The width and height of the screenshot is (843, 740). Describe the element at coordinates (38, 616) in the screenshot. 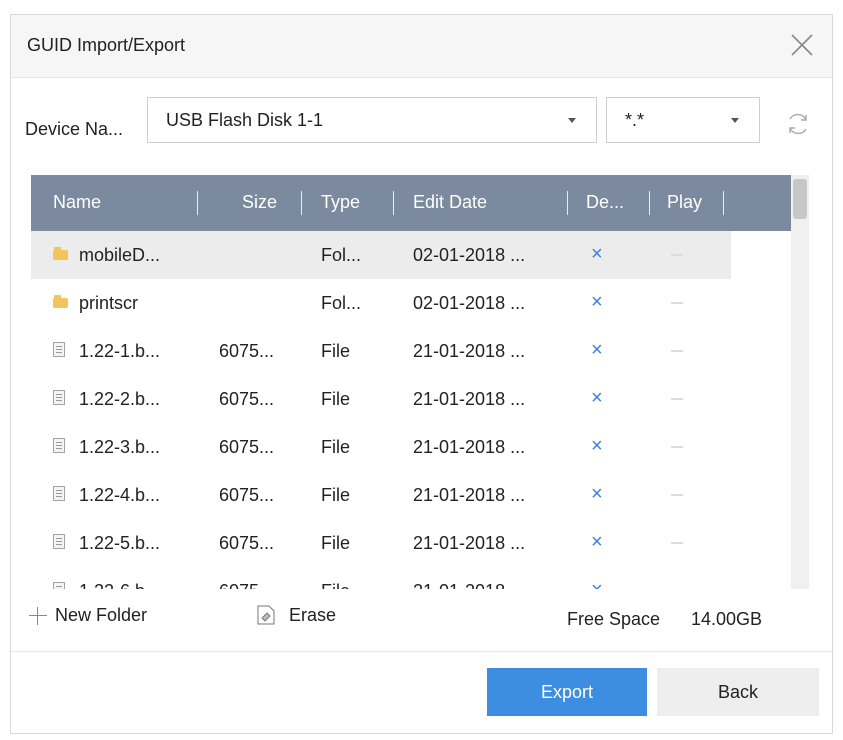

I see `plus-icon` at that location.